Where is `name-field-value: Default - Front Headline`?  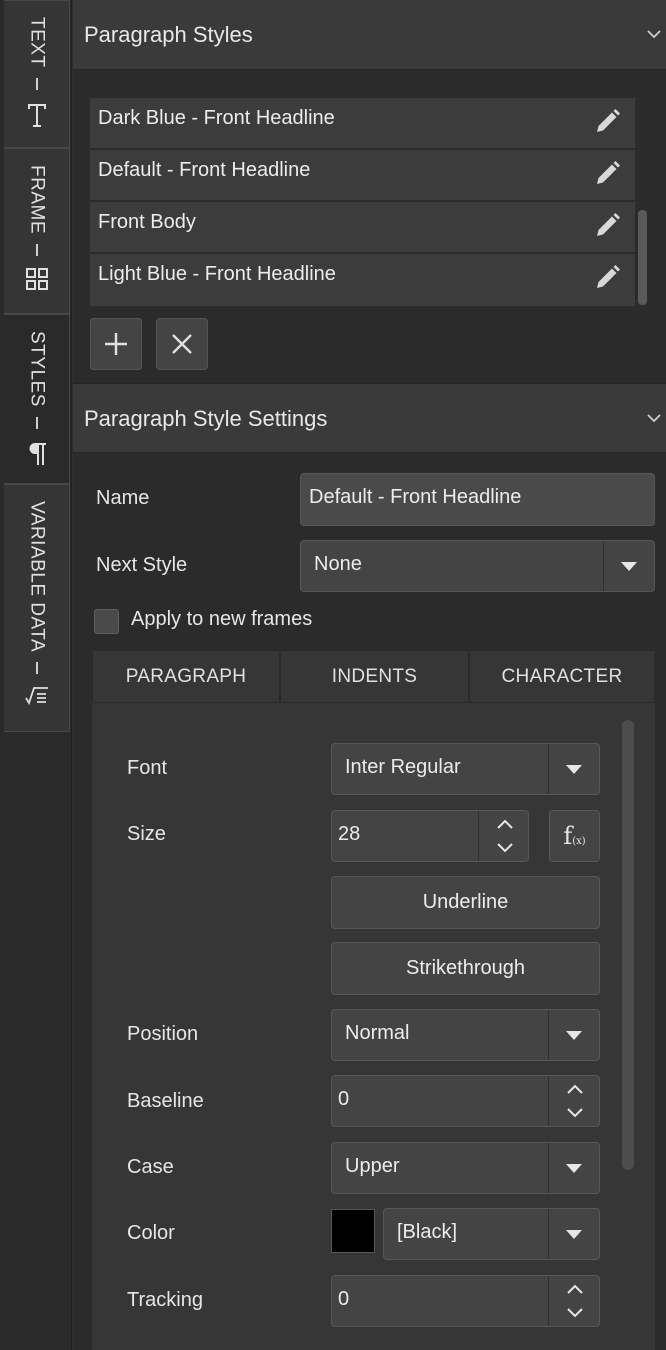
name-field-value: Default - Front Headline is located at coordinates (415, 497).